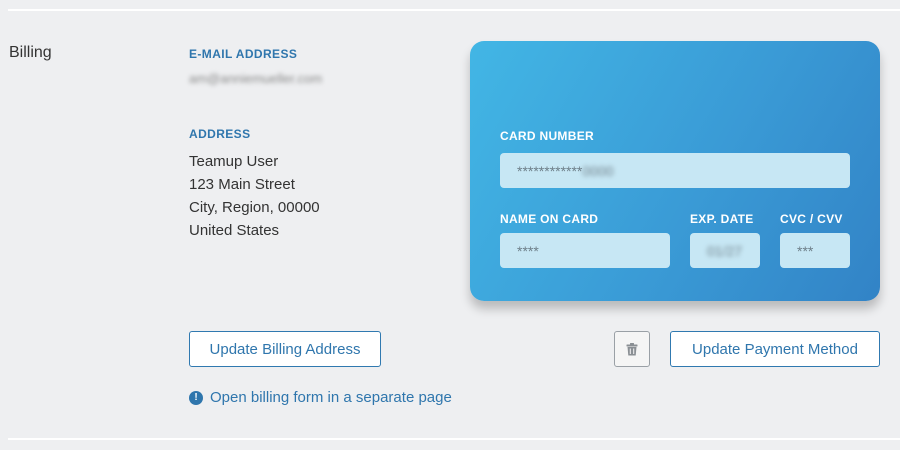 This screenshot has height=450, width=900. I want to click on update-billing-address-button: Update Billing Address, so click(285, 349).